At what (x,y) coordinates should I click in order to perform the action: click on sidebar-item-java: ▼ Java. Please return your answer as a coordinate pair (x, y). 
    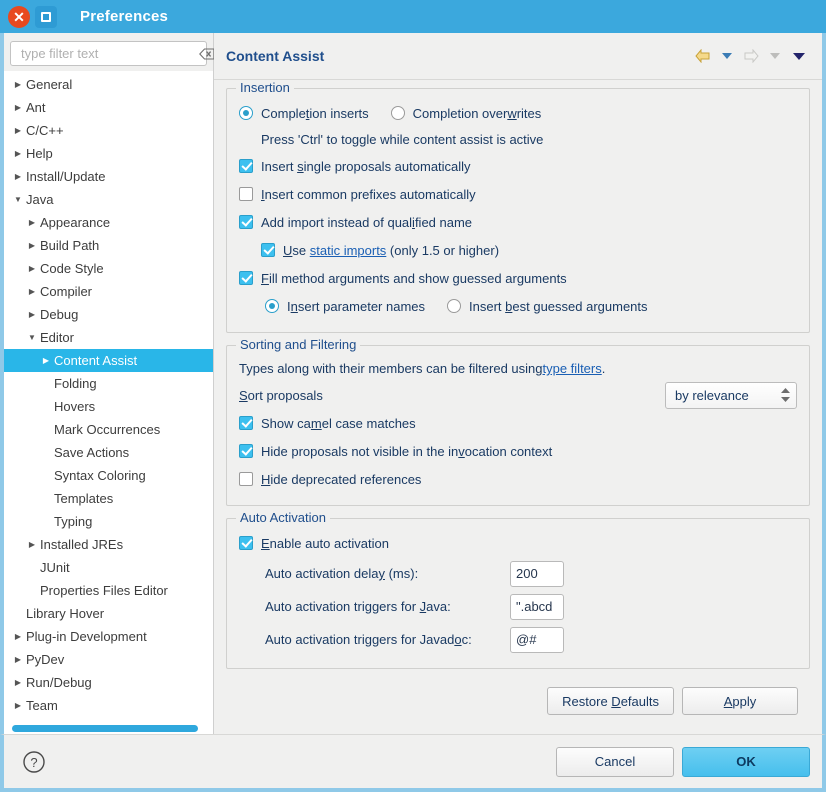
    Looking at the image, I should click on (108, 199).